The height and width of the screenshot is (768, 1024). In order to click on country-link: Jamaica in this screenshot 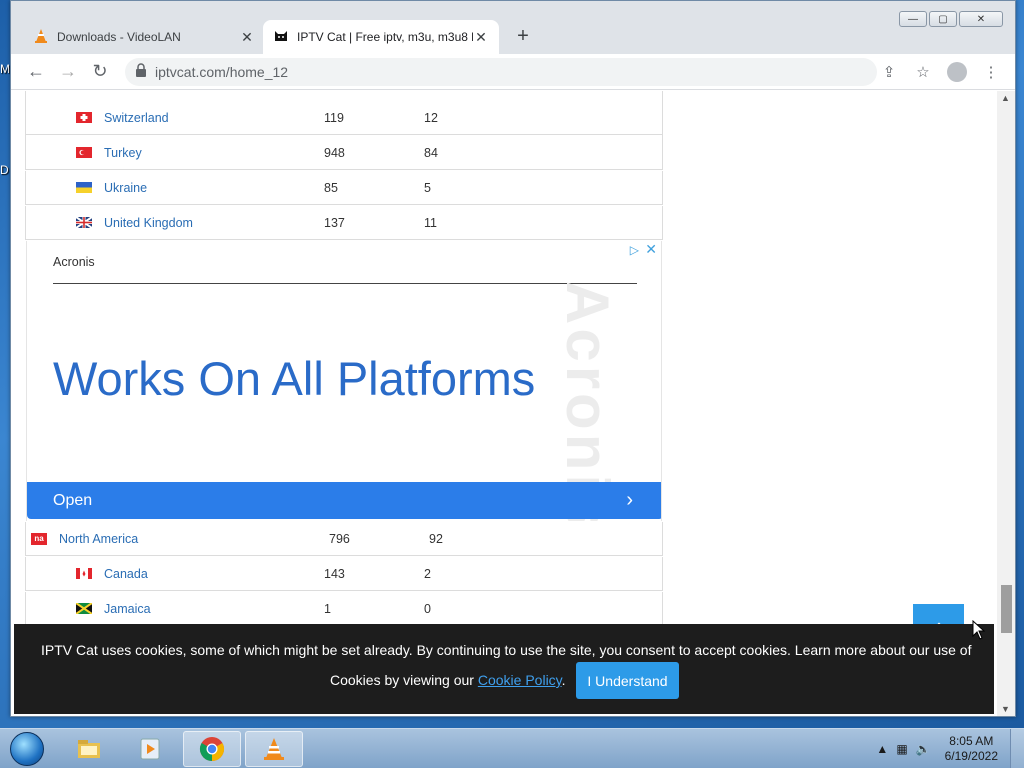, I will do `click(127, 609)`.